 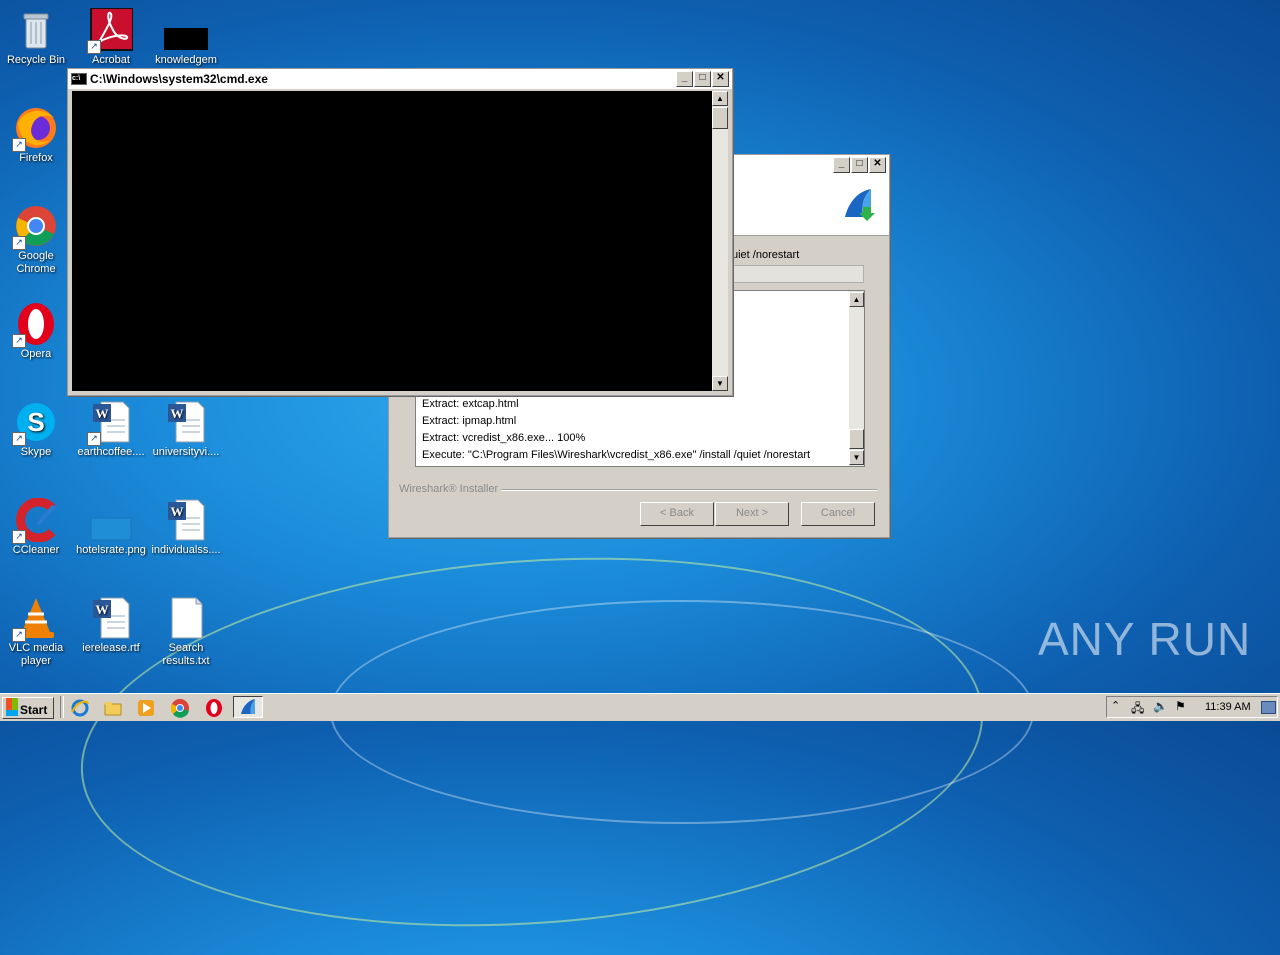 What do you see at coordinates (36, 632) in the screenshot?
I see `desktop-icon-vlc: ↗ VLC media player` at bounding box center [36, 632].